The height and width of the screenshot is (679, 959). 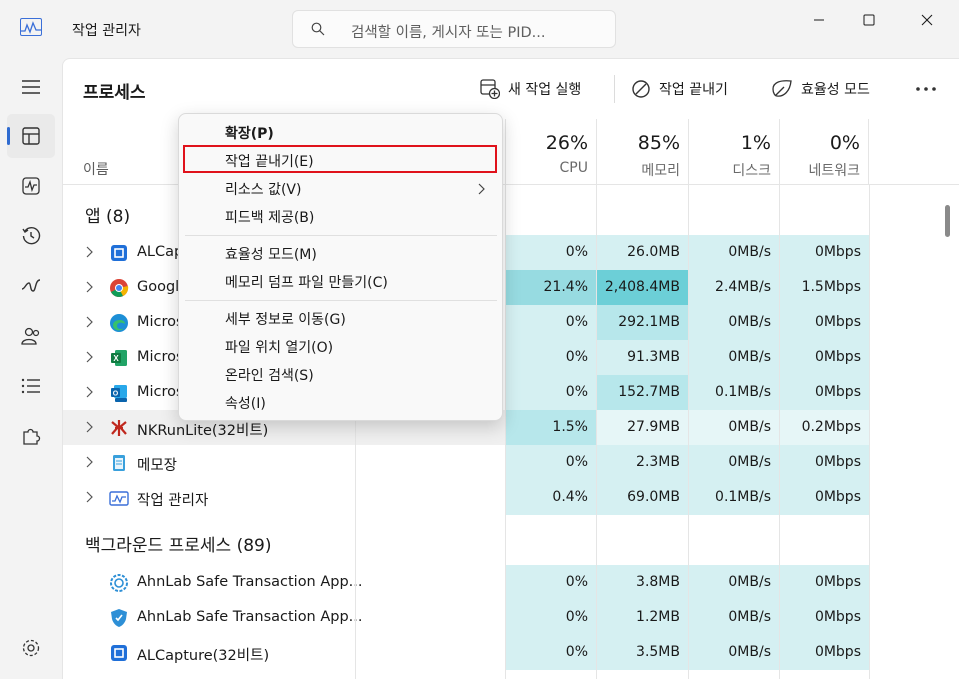 What do you see at coordinates (31, 648) in the screenshot?
I see `nav-settings` at bounding box center [31, 648].